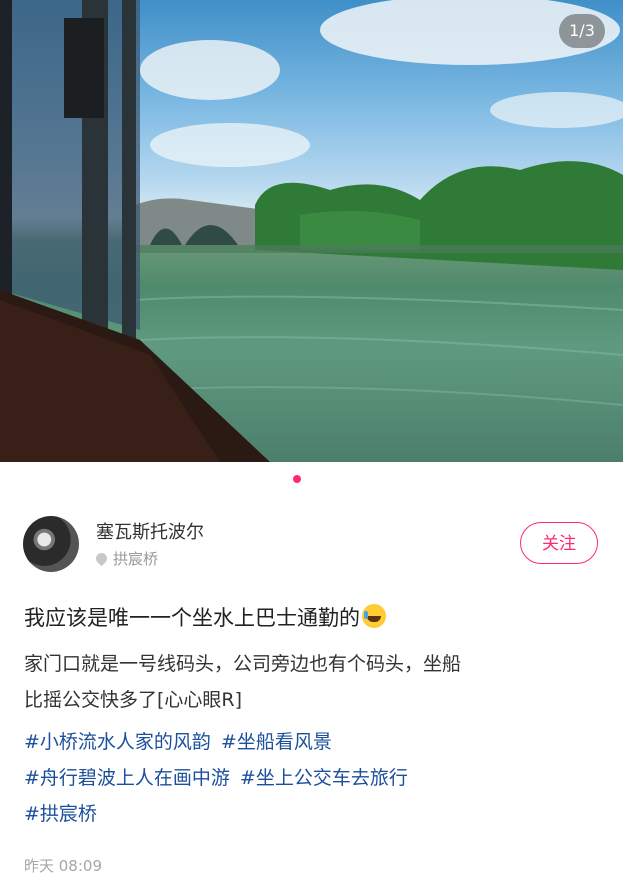 Image resolution: width=623 pixels, height=886 pixels. What do you see at coordinates (313, 682) in the screenshot?
I see `post-body: 家门口就是一号线码头，公司旁边也有个码头，坐船 比摇公交快多了[心心眼R]` at bounding box center [313, 682].